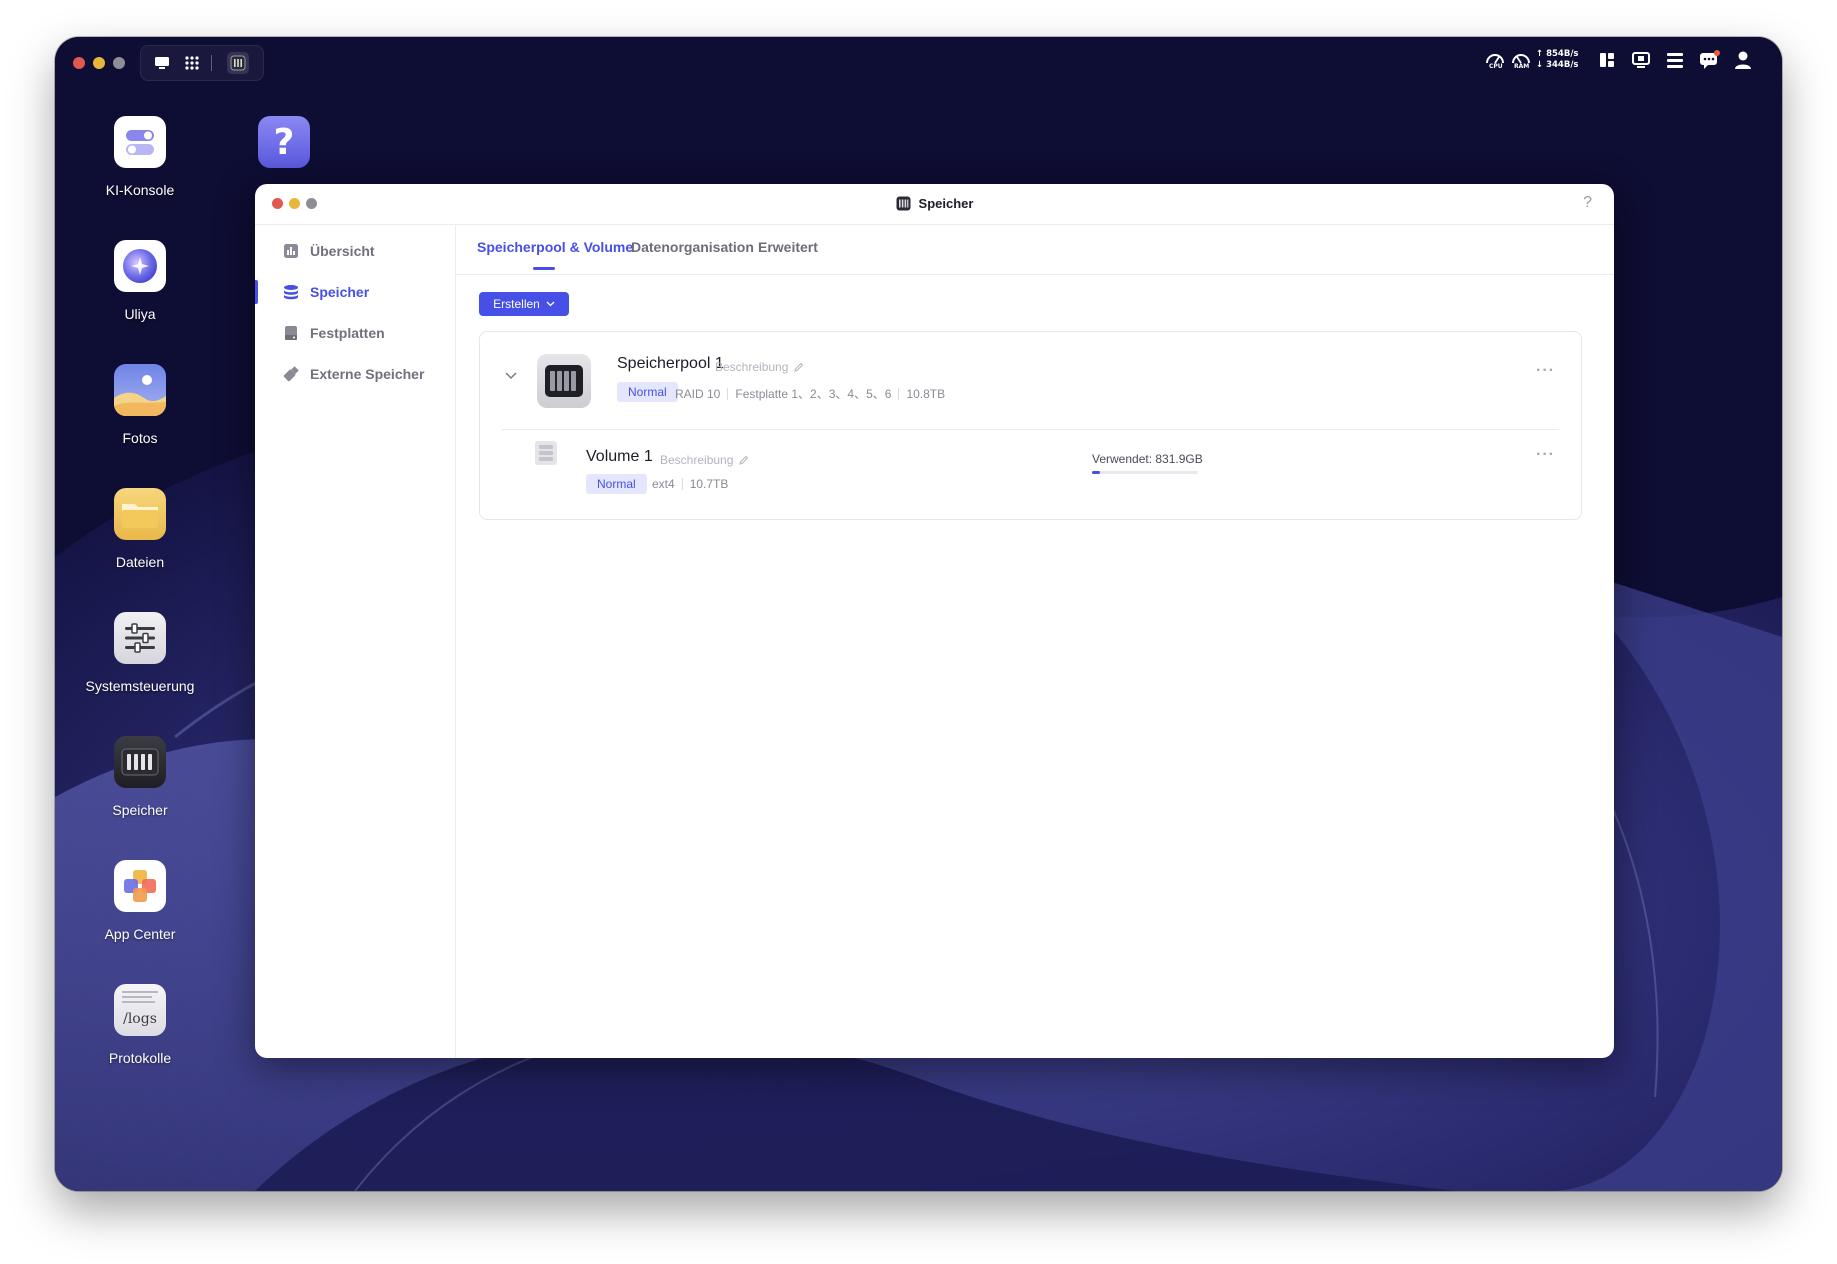 This screenshot has width=1837, height=1264. Describe the element at coordinates (140, 1019) in the screenshot. I see `logs-icon-text: /logs` at that location.